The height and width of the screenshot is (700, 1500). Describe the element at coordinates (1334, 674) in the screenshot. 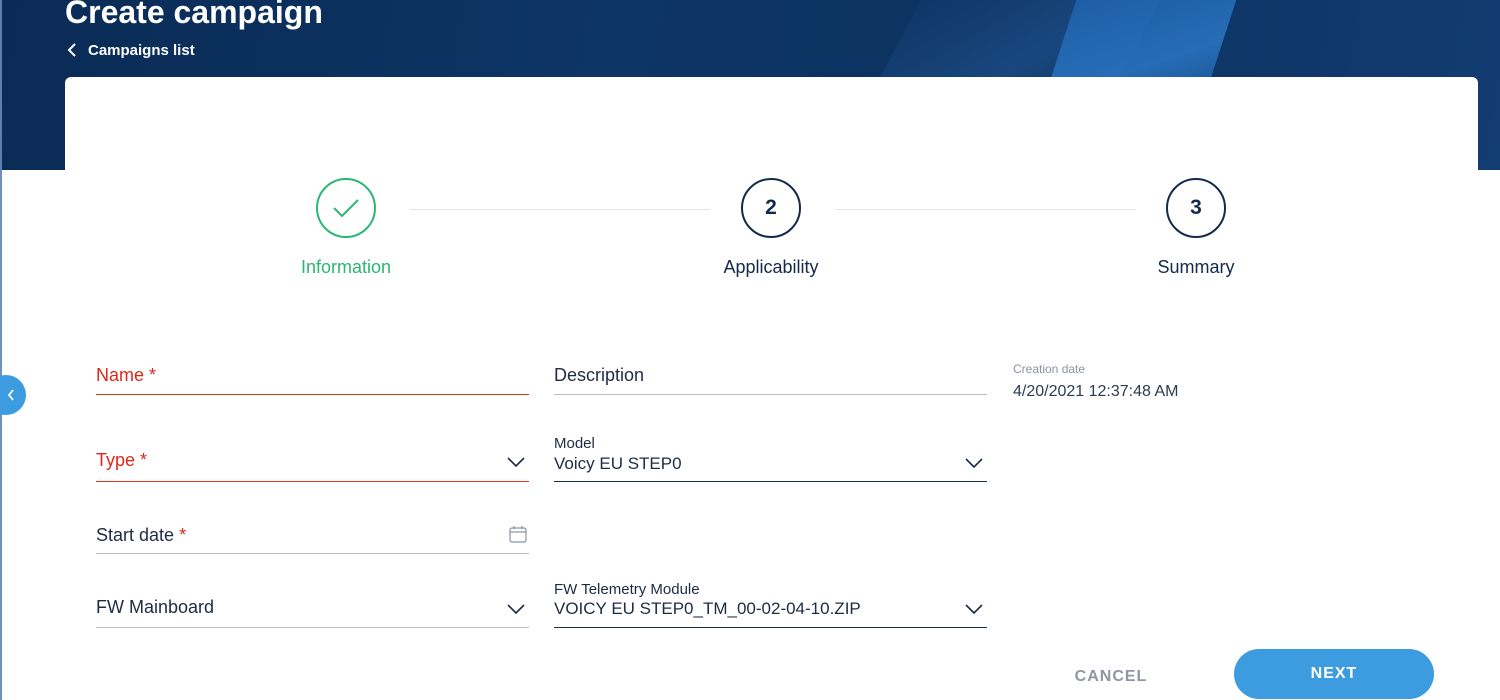

I see `next-button: NEXT` at that location.